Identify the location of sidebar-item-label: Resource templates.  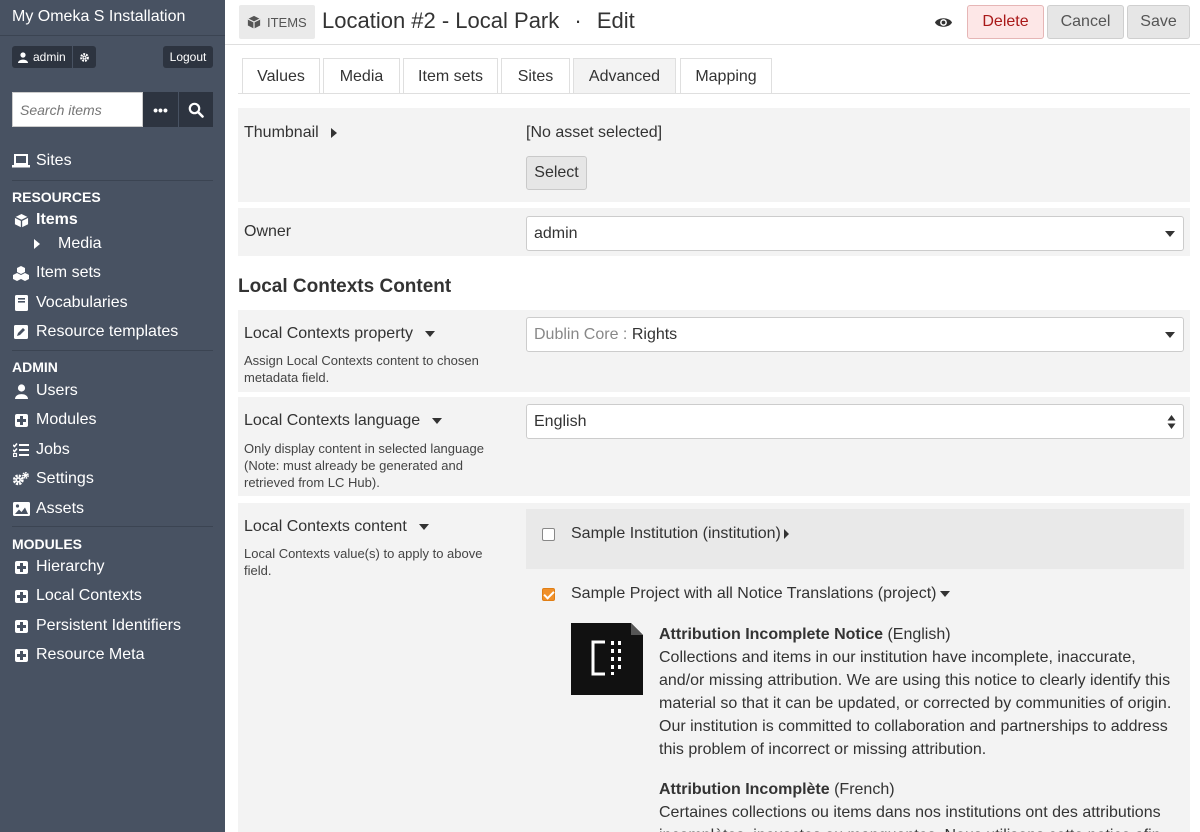
(107, 331).